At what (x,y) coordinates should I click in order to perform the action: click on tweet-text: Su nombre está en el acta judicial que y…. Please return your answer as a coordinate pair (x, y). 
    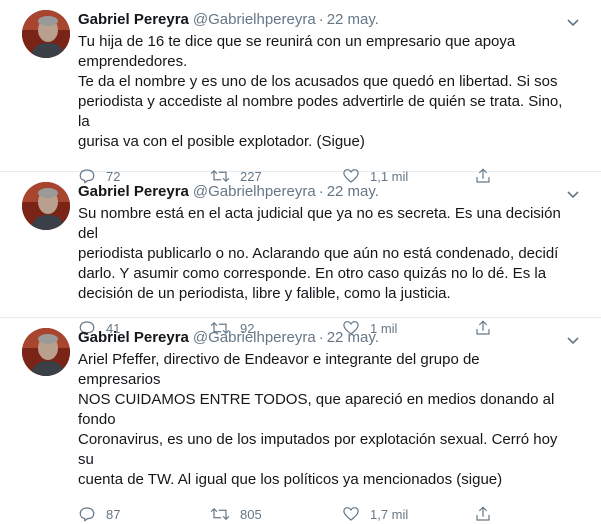
    Looking at the image, I should click on (319, 253).